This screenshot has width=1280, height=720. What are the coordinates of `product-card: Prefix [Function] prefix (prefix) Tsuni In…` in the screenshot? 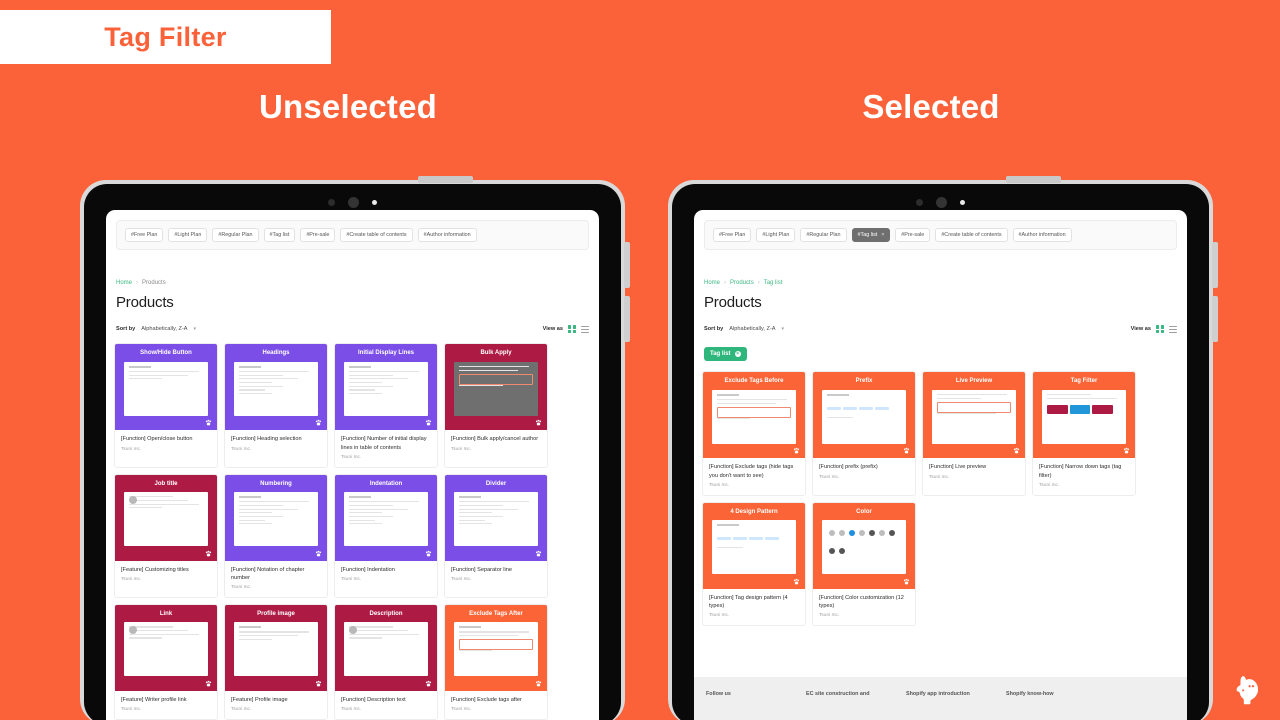 It's located at (864, 433).